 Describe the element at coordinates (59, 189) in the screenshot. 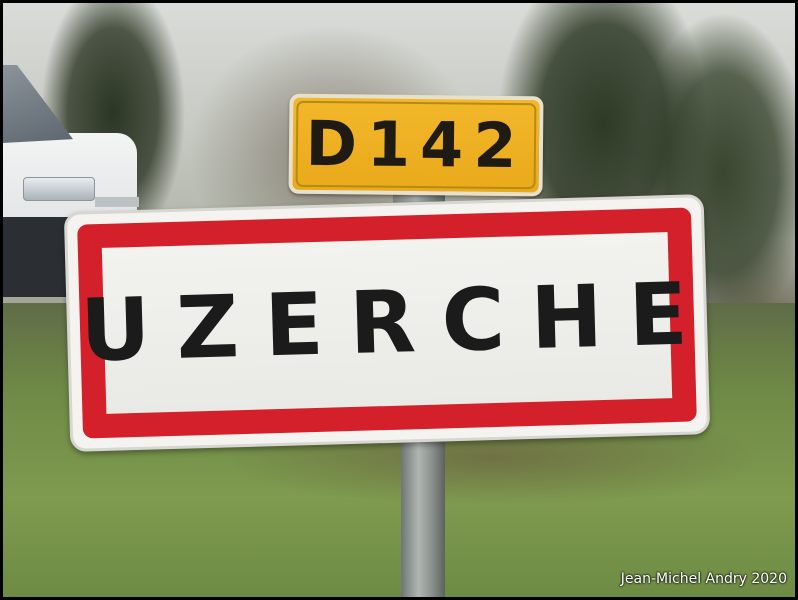

I see `van-headlight` at that location.